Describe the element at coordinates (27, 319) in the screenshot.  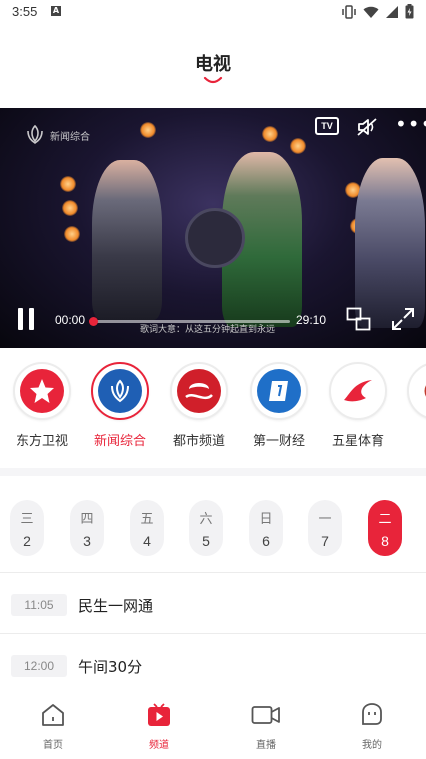
I see `pause-button` at that location.